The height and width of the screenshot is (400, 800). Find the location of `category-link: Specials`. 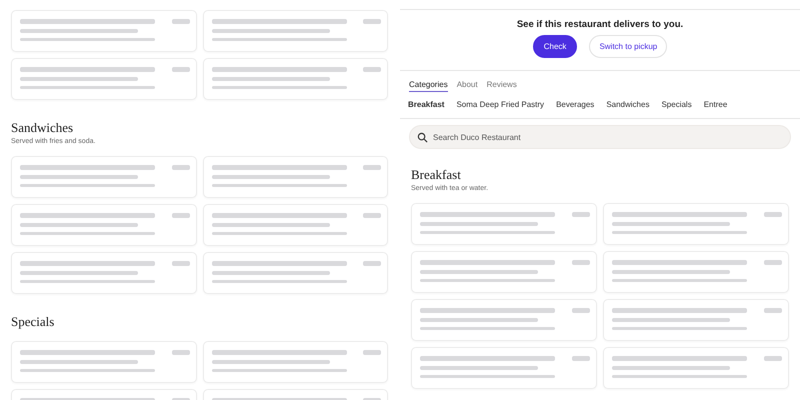

category-link: Specials is located at coordinates (676, 104).